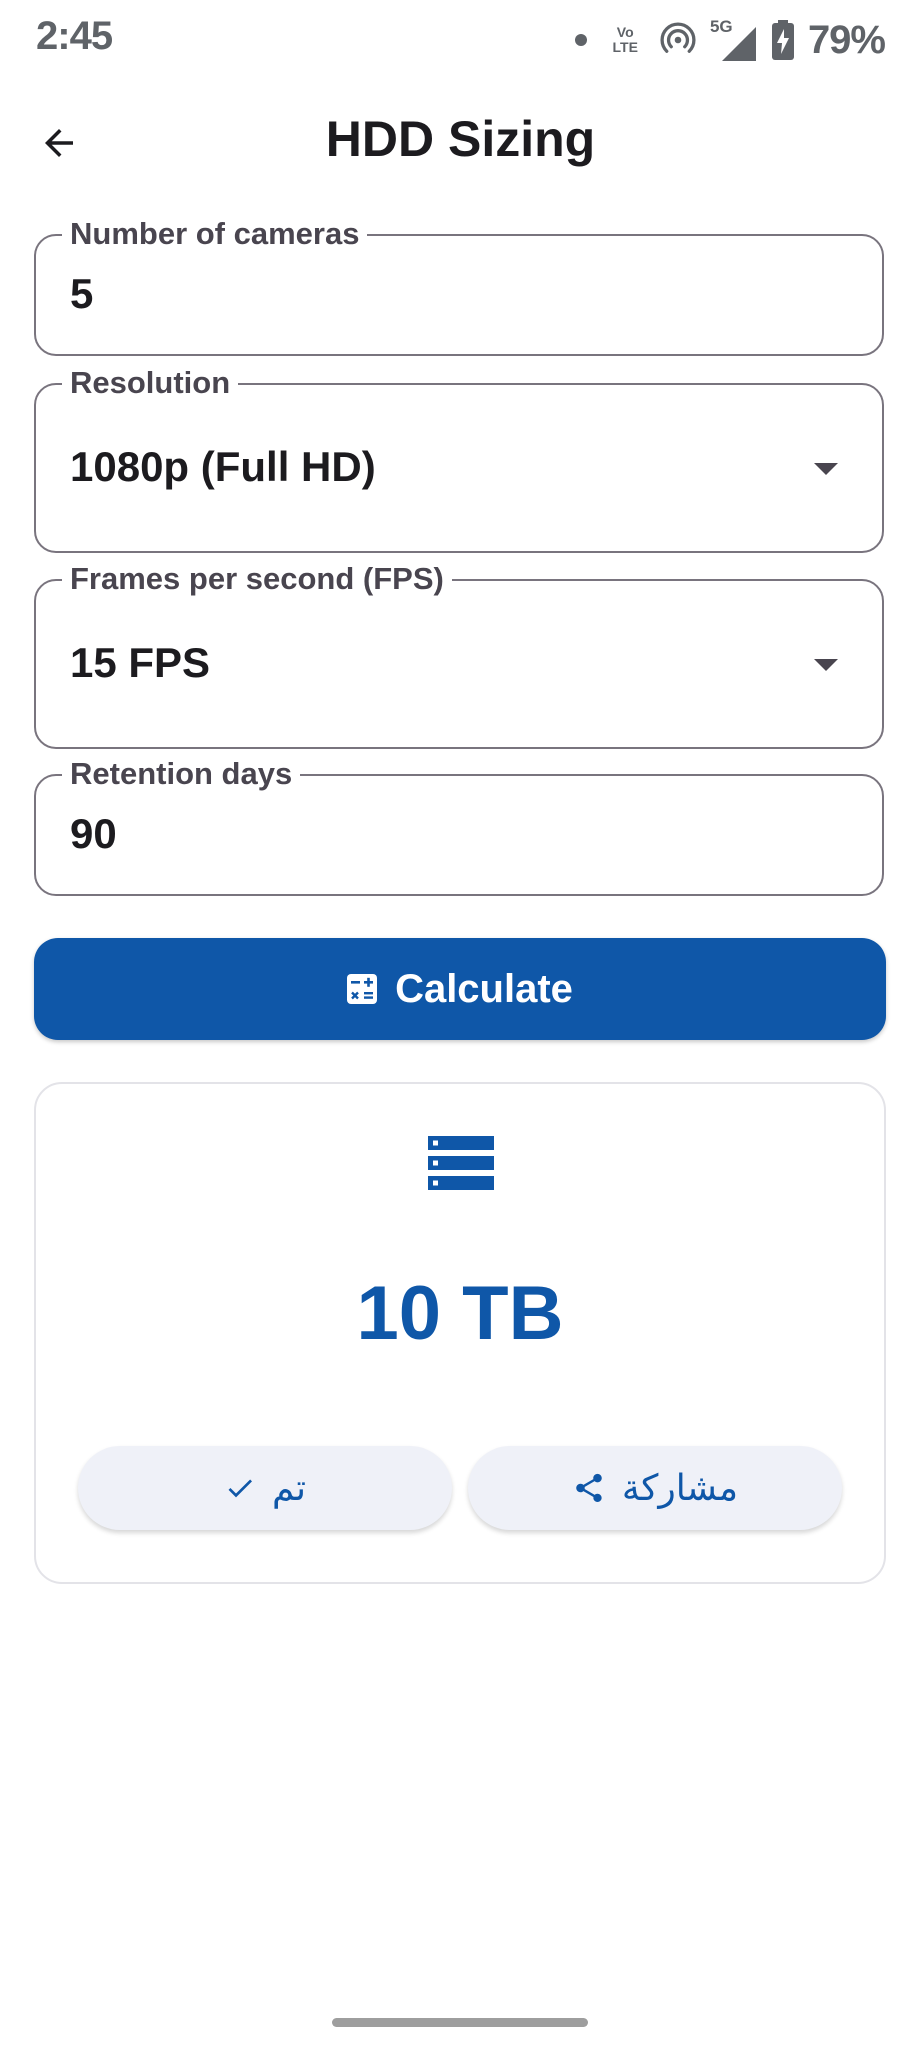 The width and height of the screenshot is (921, 2048). I want to click on cameras-input: 5, so click(81, 294).